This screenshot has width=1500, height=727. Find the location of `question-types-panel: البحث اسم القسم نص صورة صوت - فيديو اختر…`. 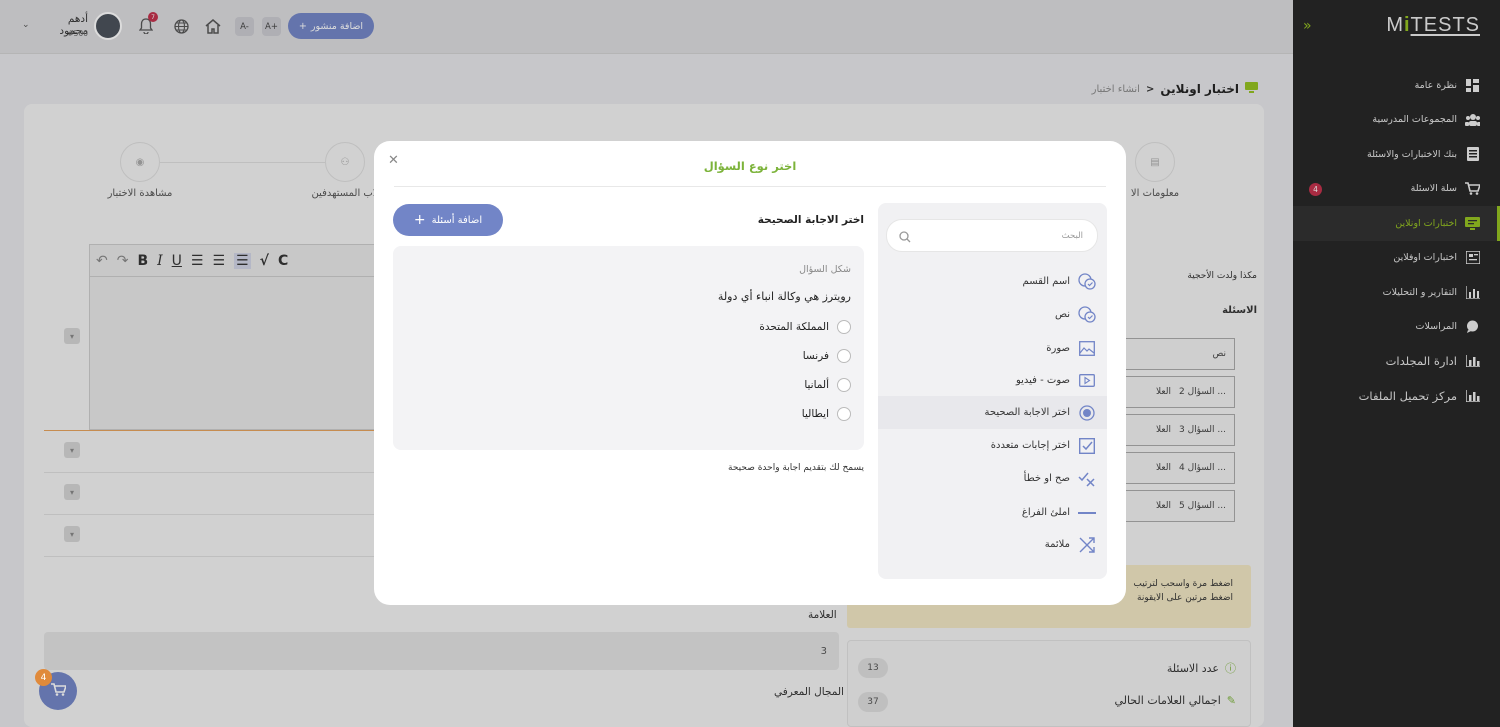

question-types-panel: البحث اسم القسم نص صورة صوت - فيديو اختر… is located at coordinates (992, 391).